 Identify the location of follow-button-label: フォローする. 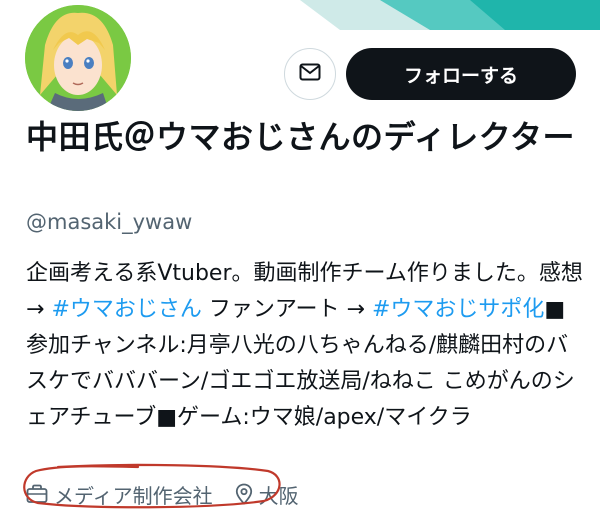
(460, 75).